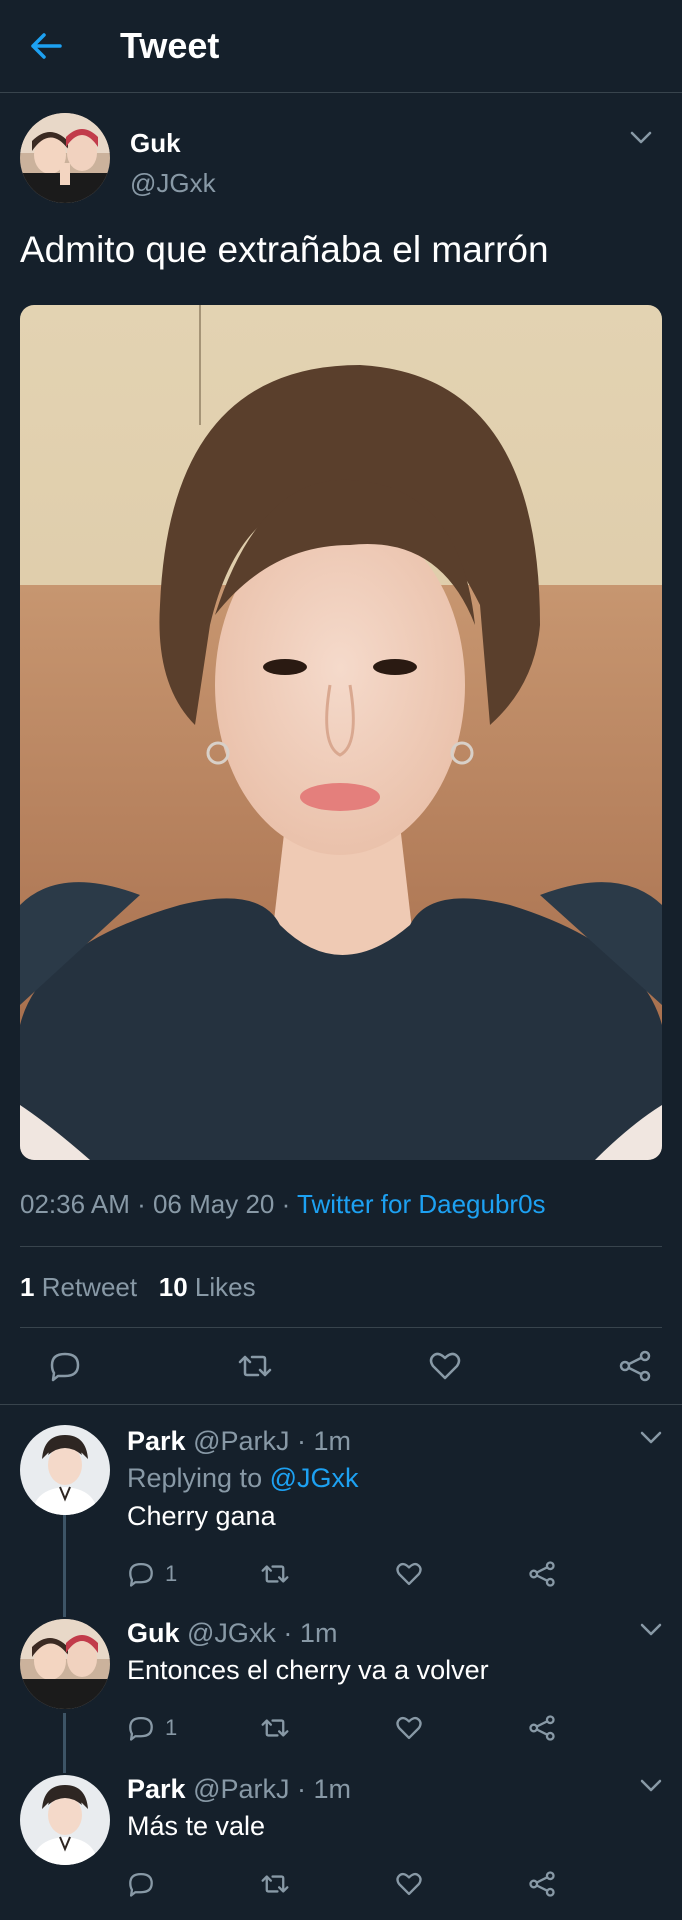 The height and width of the screenshot is (1920, 682). Describe the element at coordinates (258, 1633) in the screenshot. I see `reply-meta: @JGxk · 1m` at that location.